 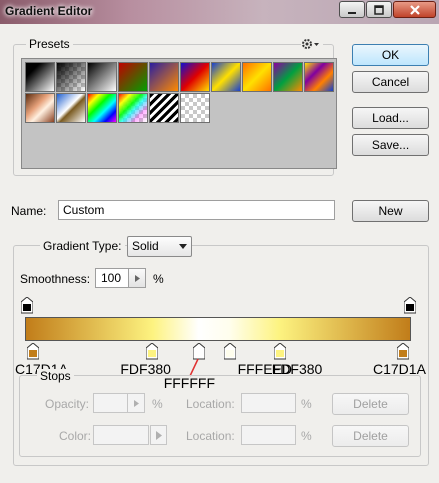 What do you see at coordinates (257, 77) in the screenshot?
I see `preset-swatch-orange-yellow-orange` at bounding box center [257, 77].